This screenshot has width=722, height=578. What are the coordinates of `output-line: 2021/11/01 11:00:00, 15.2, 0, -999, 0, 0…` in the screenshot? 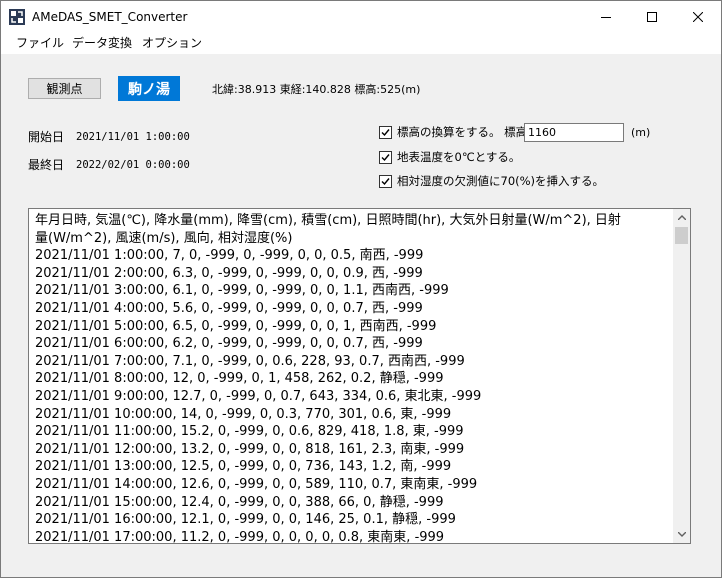 It's located at (249, 432).